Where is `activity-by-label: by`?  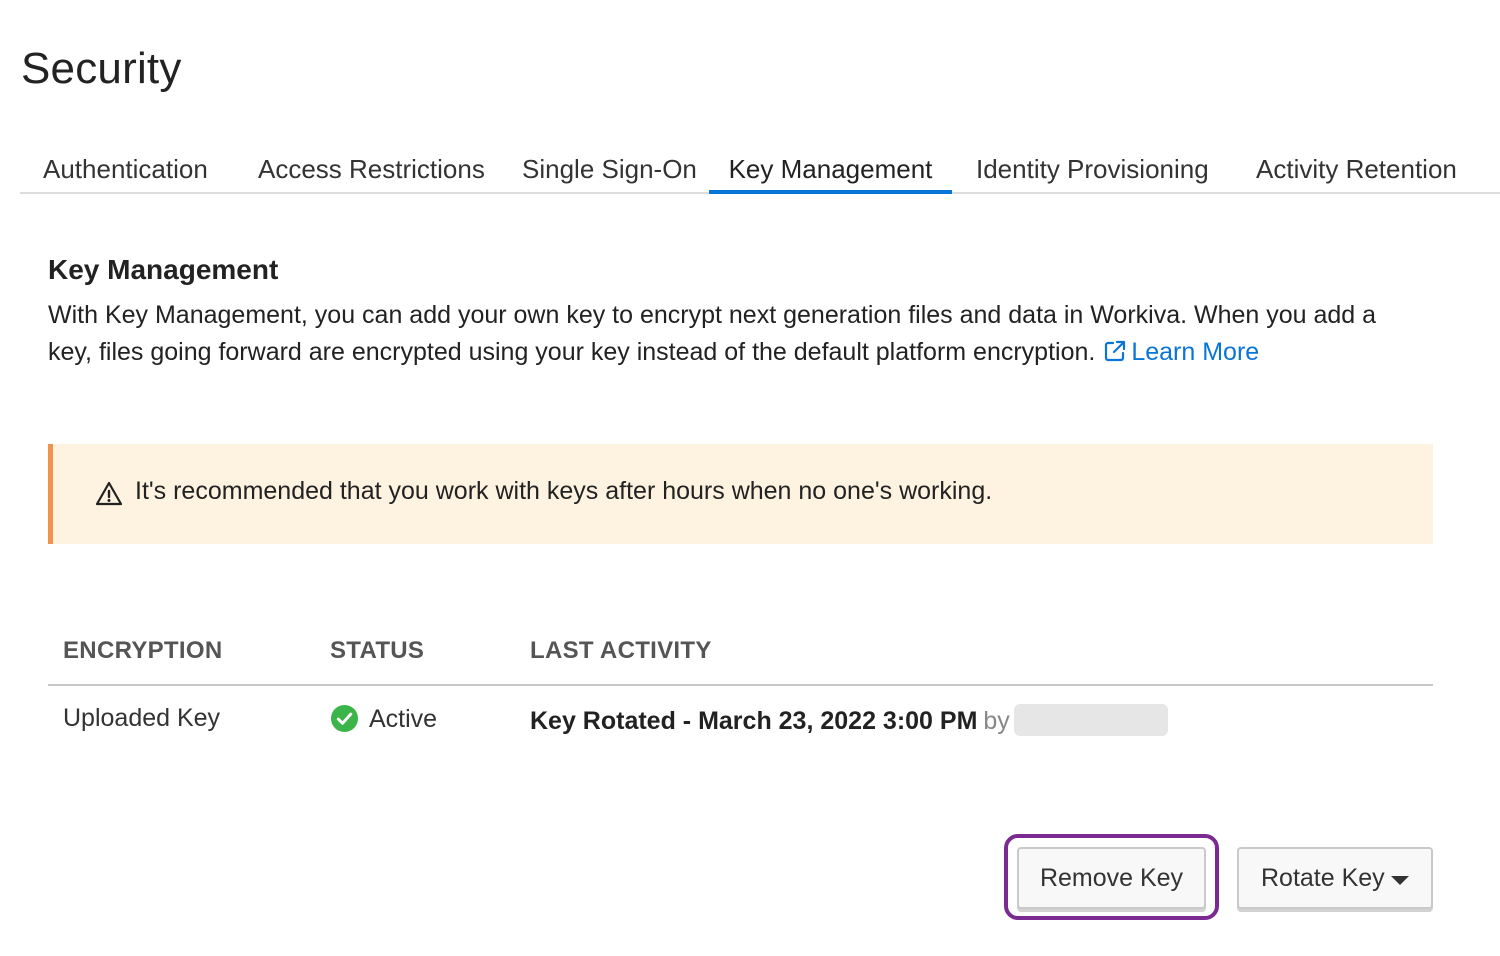 activity-by-label: by is located at coordinates (996, 721).